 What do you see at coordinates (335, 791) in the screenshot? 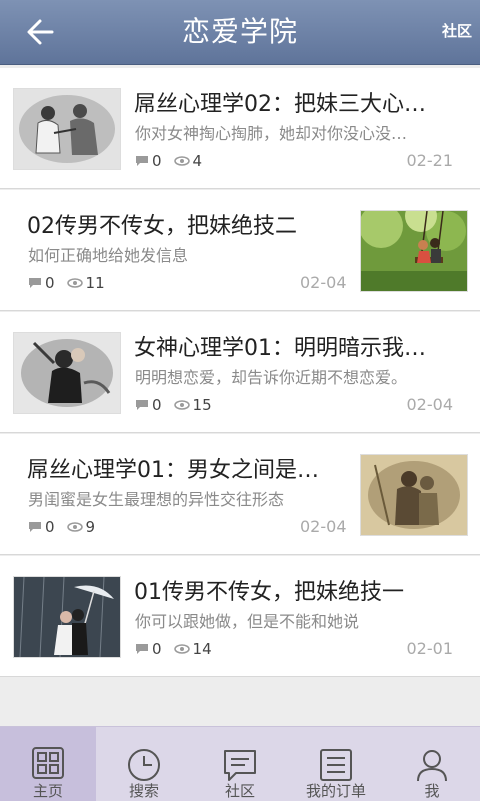
I see `tab-label: 我的订单` at bounding box center [335, 791].